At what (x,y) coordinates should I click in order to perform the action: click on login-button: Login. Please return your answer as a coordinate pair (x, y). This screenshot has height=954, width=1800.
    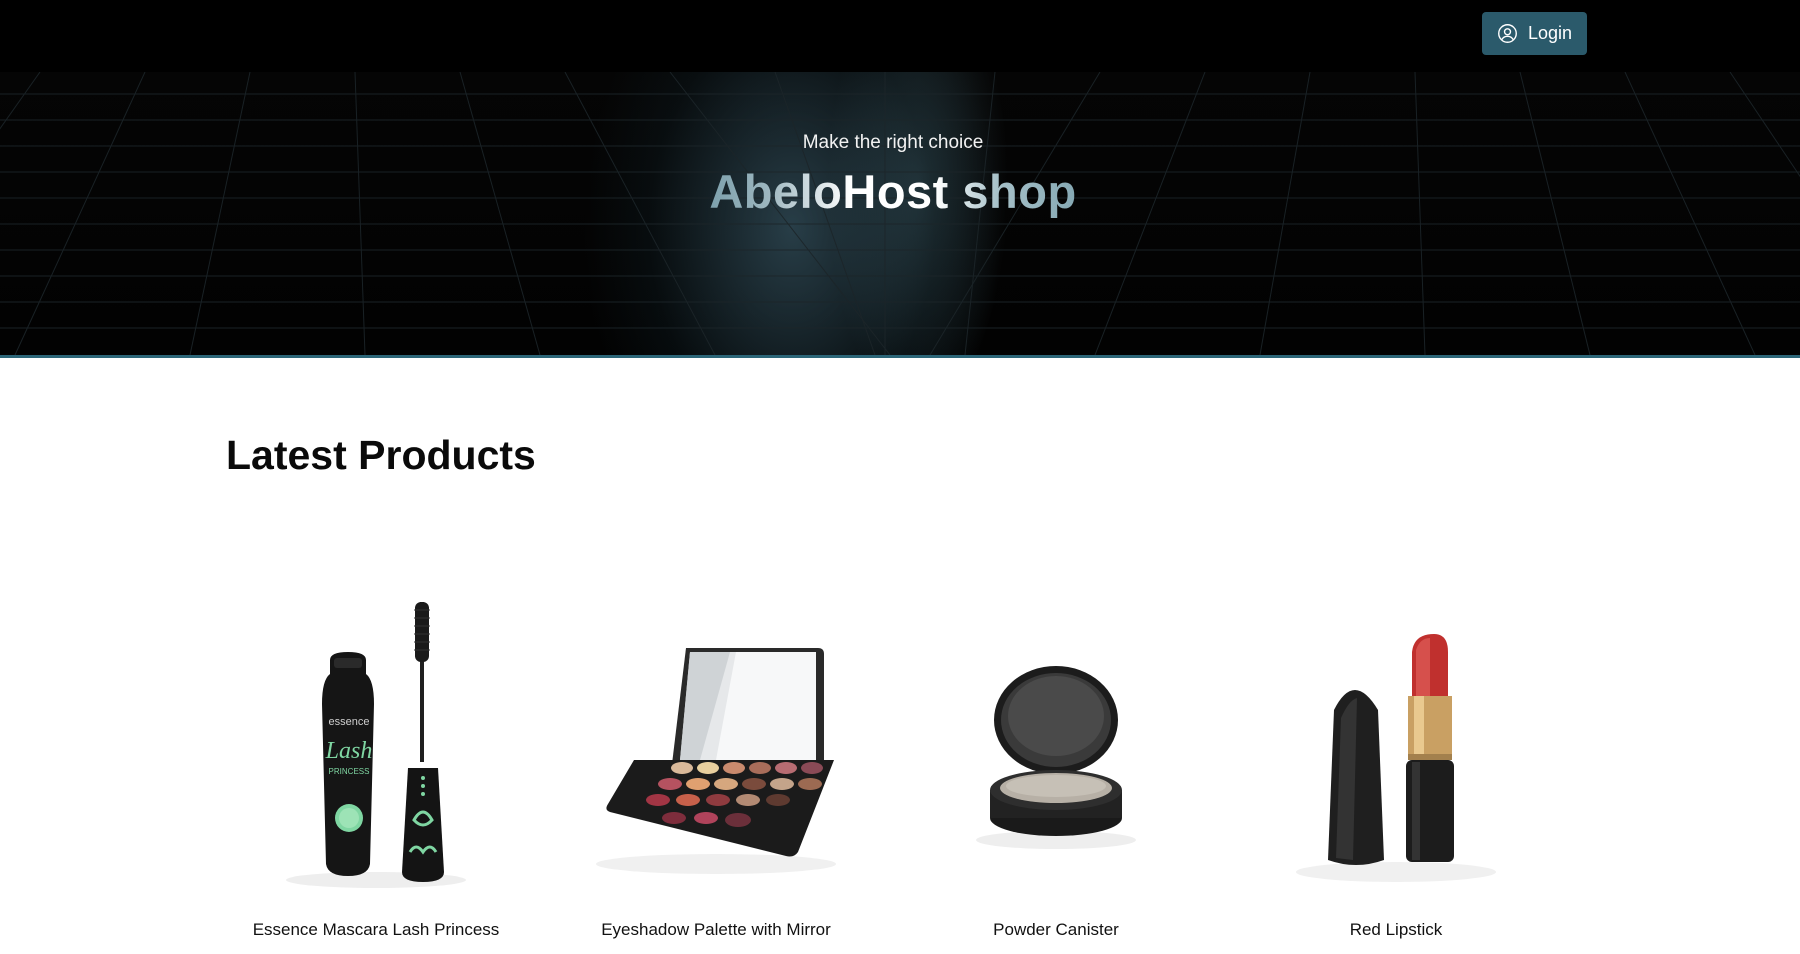
    Looking at the image, I should click on (1534, 33).